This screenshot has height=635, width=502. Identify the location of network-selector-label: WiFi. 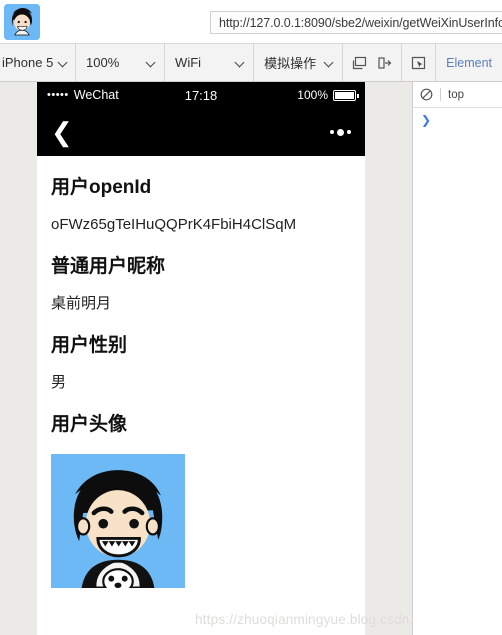
(188, 62).